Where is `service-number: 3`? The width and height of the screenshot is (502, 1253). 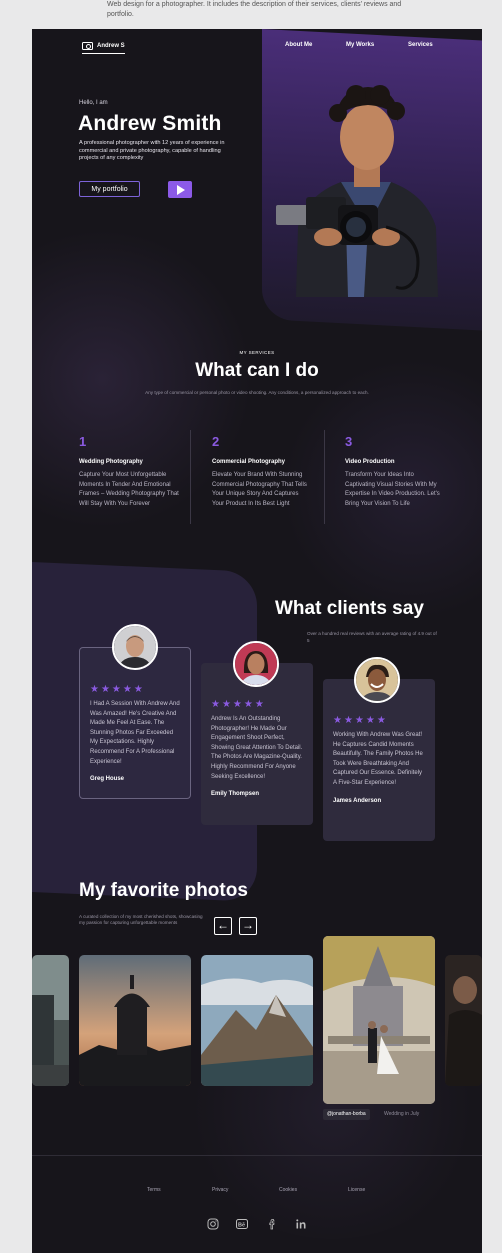 service-number: 3 is located at coordinates (349, 441).